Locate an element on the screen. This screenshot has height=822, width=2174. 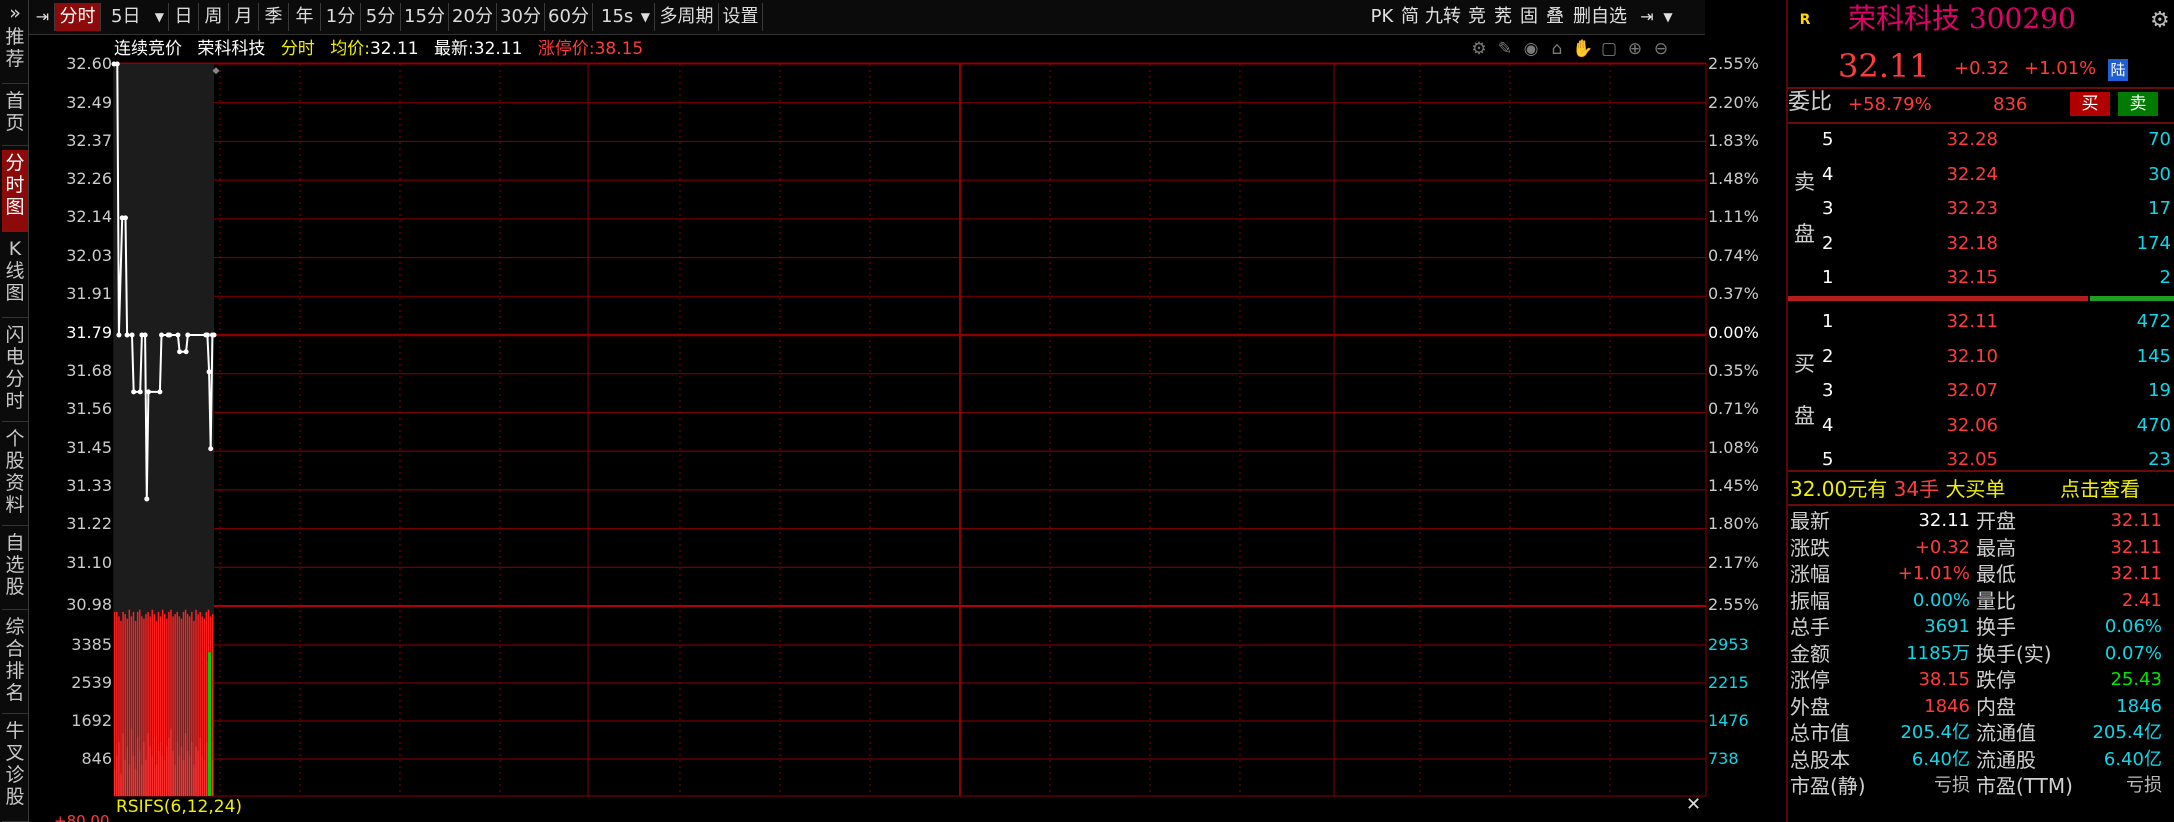
pct-tick: 0.71% is located at coordinates (1733, 408).